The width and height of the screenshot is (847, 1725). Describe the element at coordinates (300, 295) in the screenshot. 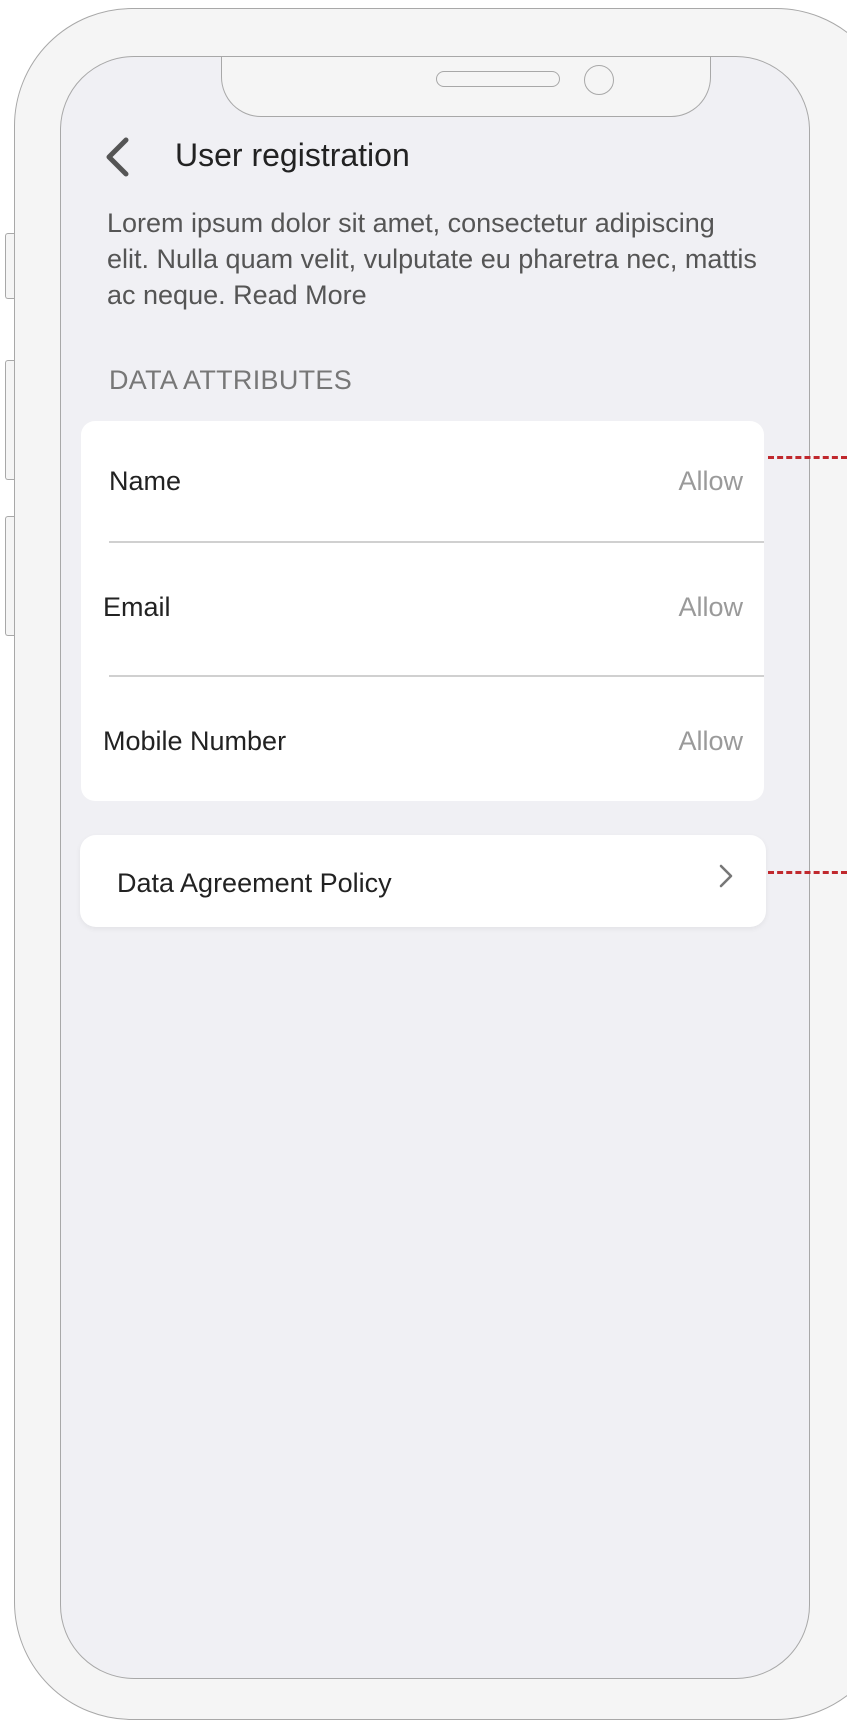

I see `read-more-link: Read More` at that location.